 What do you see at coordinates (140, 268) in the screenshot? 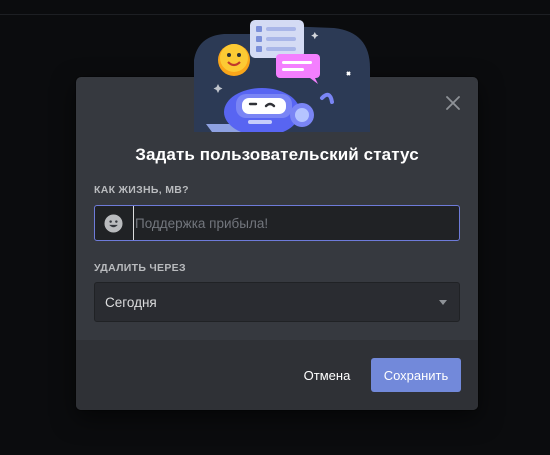
I see `clear-after-label: УДАЛИТЬ ЧЕРЕЗ` at bounding box center [140, 268].